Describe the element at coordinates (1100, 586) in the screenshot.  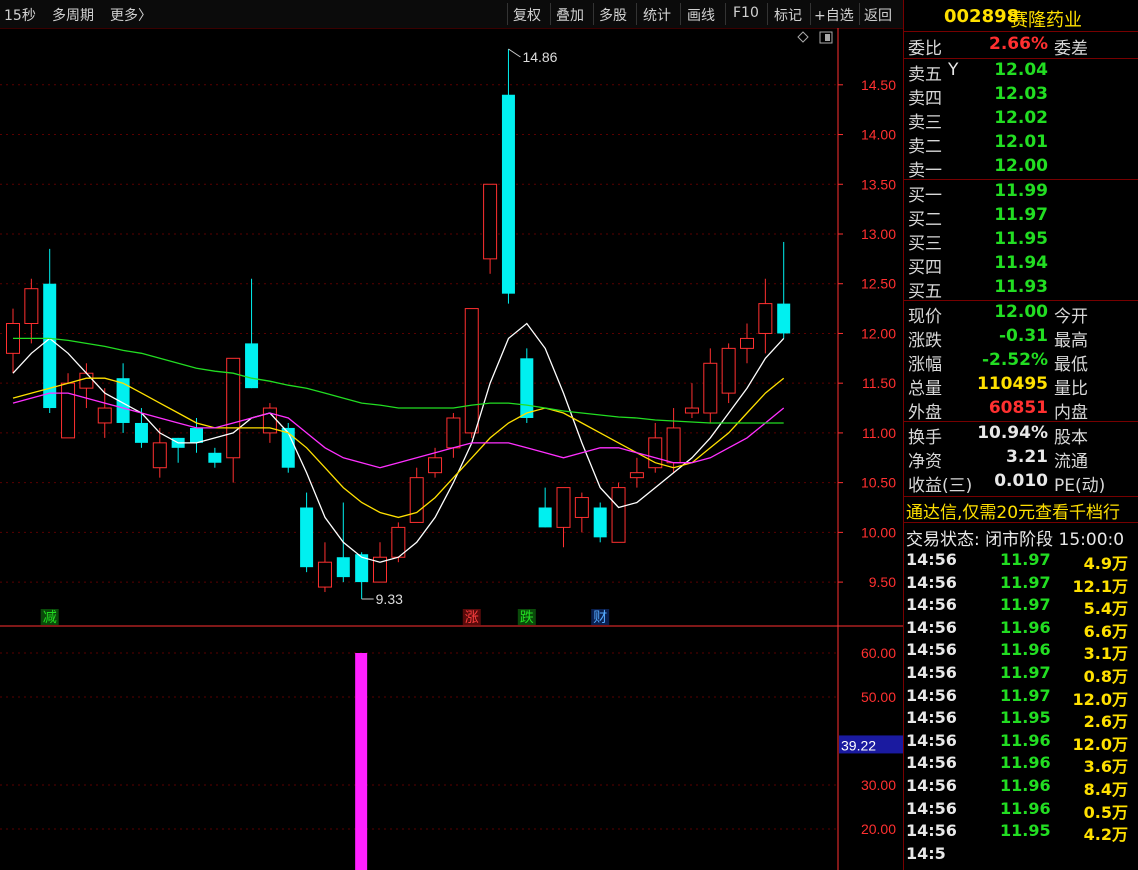
I see `tick-volume: 12.1万` at that location.